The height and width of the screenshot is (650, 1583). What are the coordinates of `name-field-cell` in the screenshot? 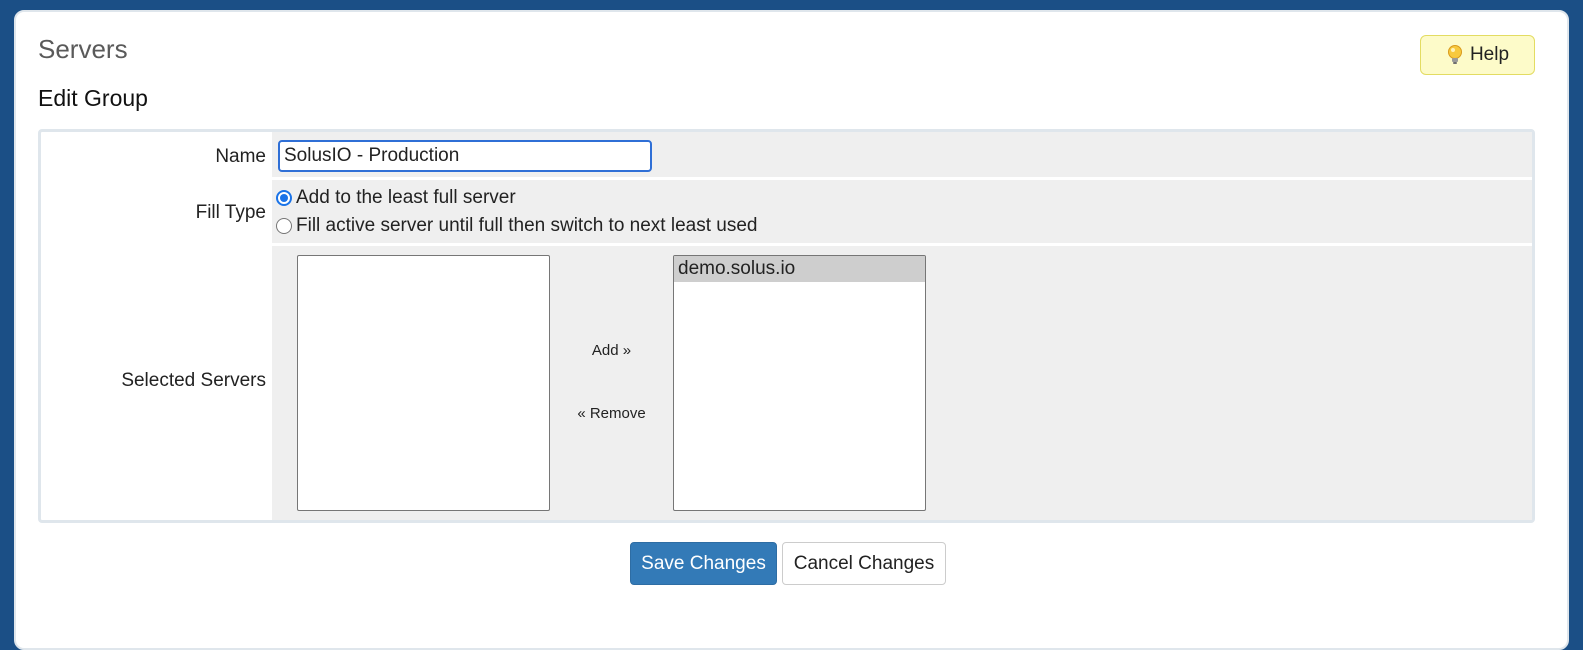 It's located at (902, 154).